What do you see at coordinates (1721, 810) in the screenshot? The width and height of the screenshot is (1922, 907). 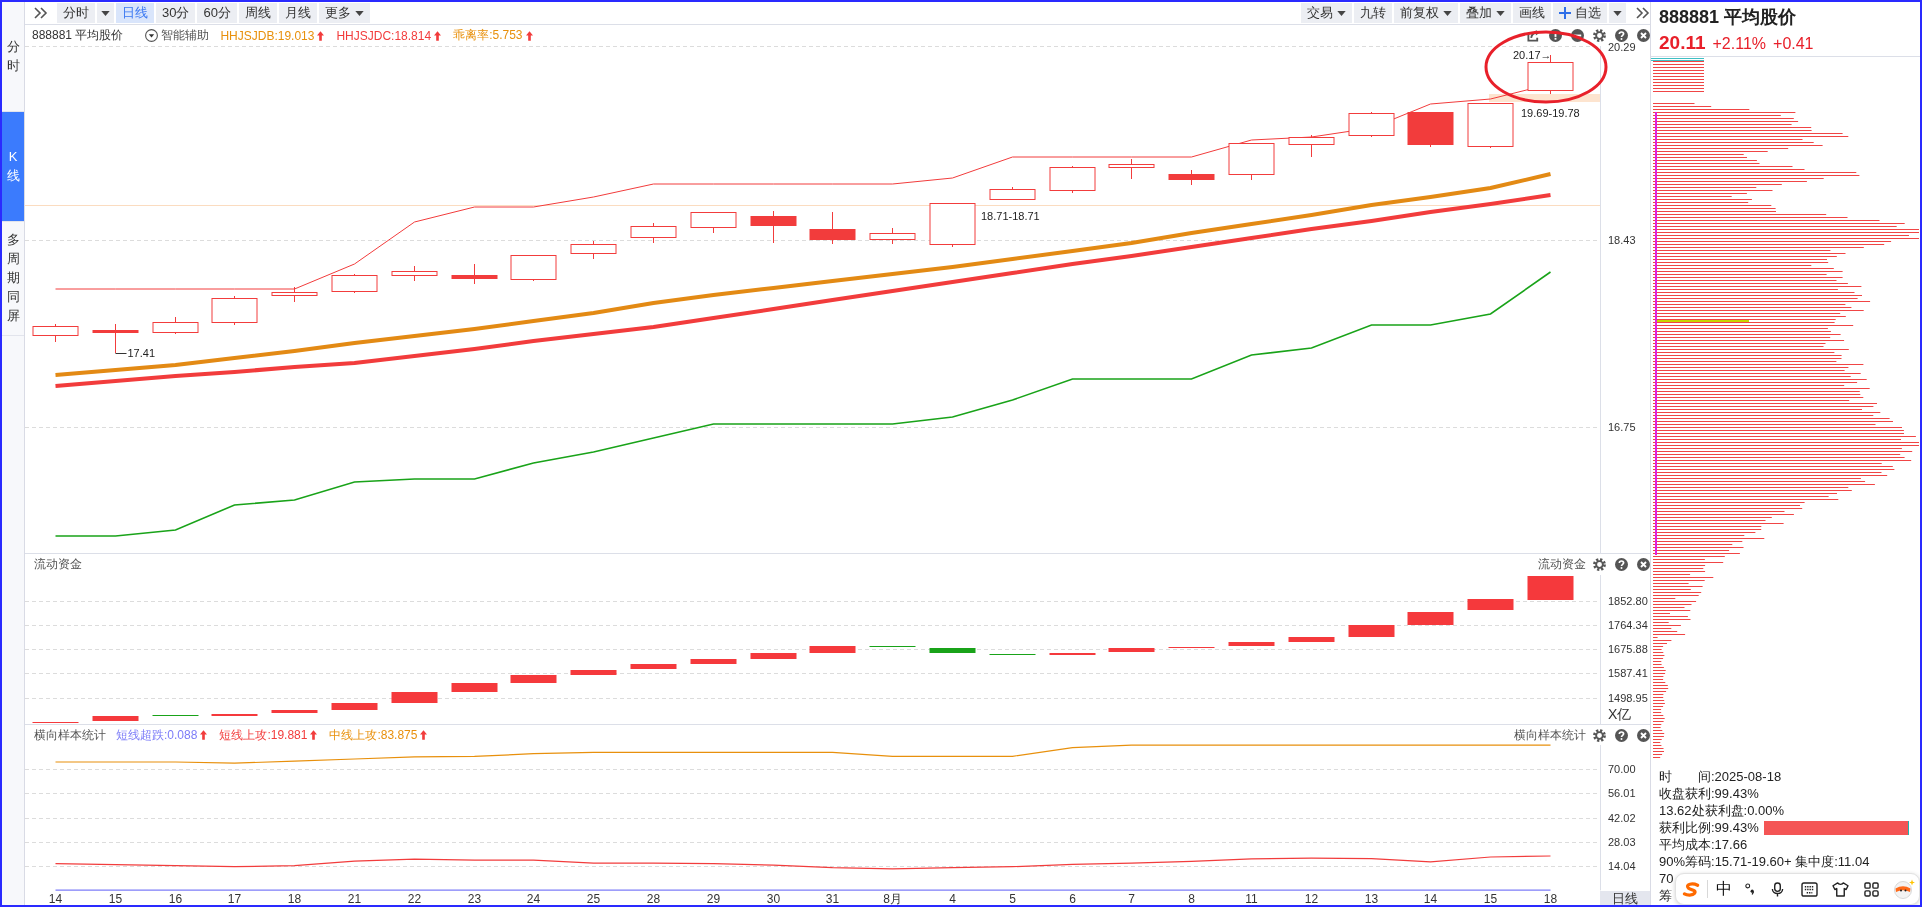 I see `stat-text: 13.62处获利盘:0.00%` at bounding box center [1721, 810].